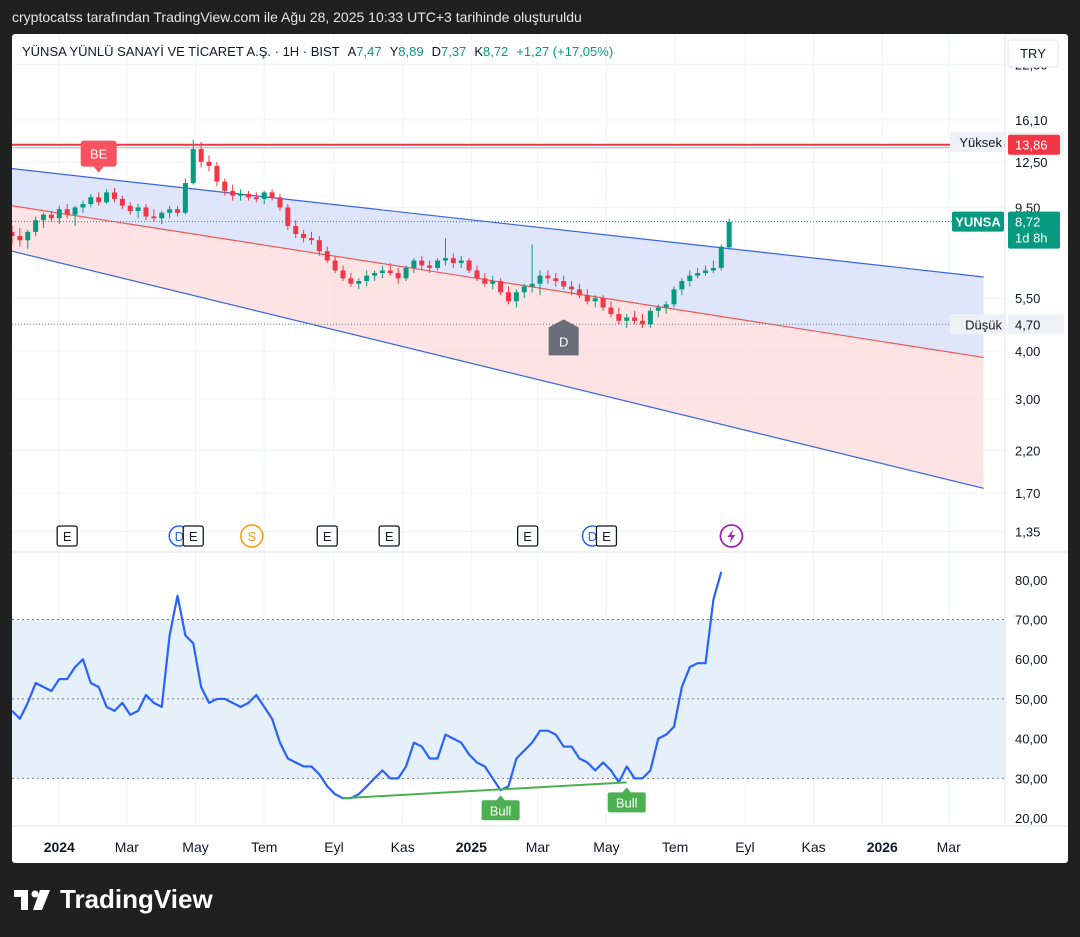 The height and width of the screenshot is (937, 1080). I want to click on bull-divergence-line, so click(484, 790).